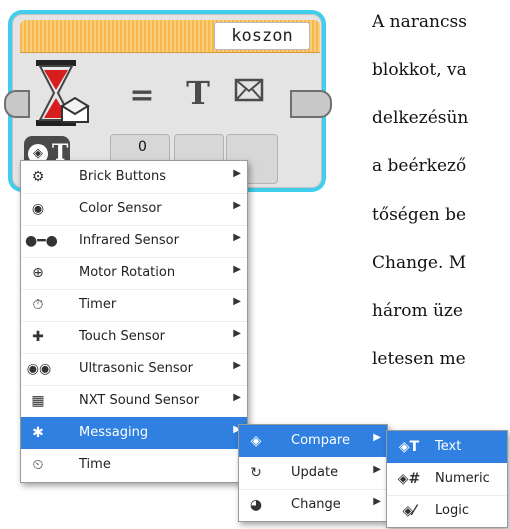  What do you see at coordinates (409, 511) in the screenshot?
I see `logic-compare-icon: ◈⁄` at bounding box center [409, 511].